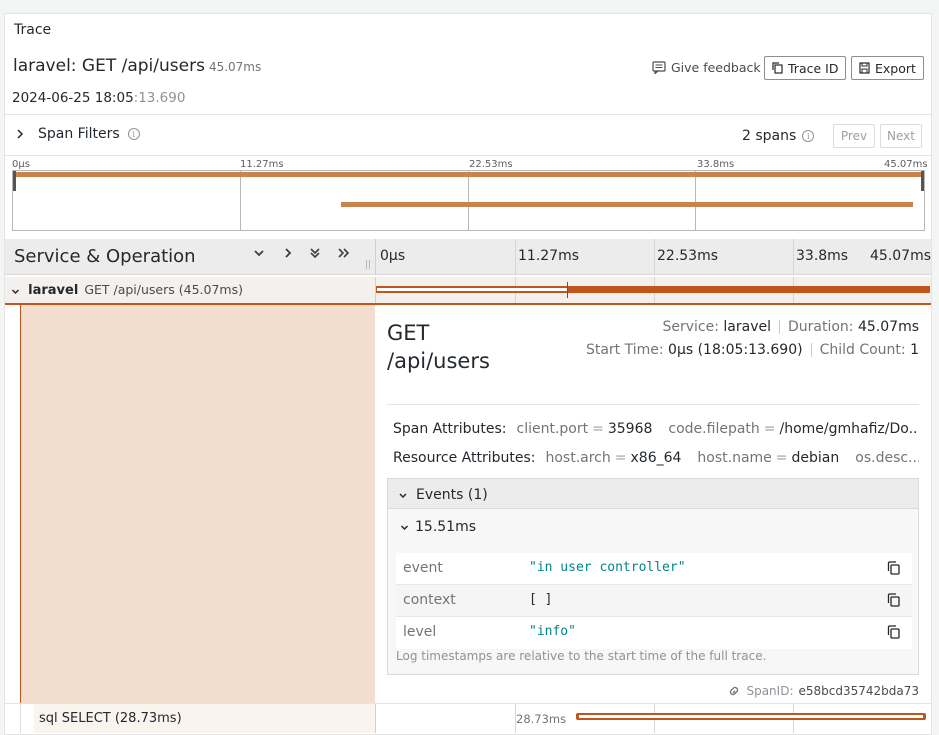 Image resolution: width=939 pixels, height=735 pixels. Describe the element at coordinates (822, 256) in the screenshot. I see `ruler-tick: 33.8ms` at that location.